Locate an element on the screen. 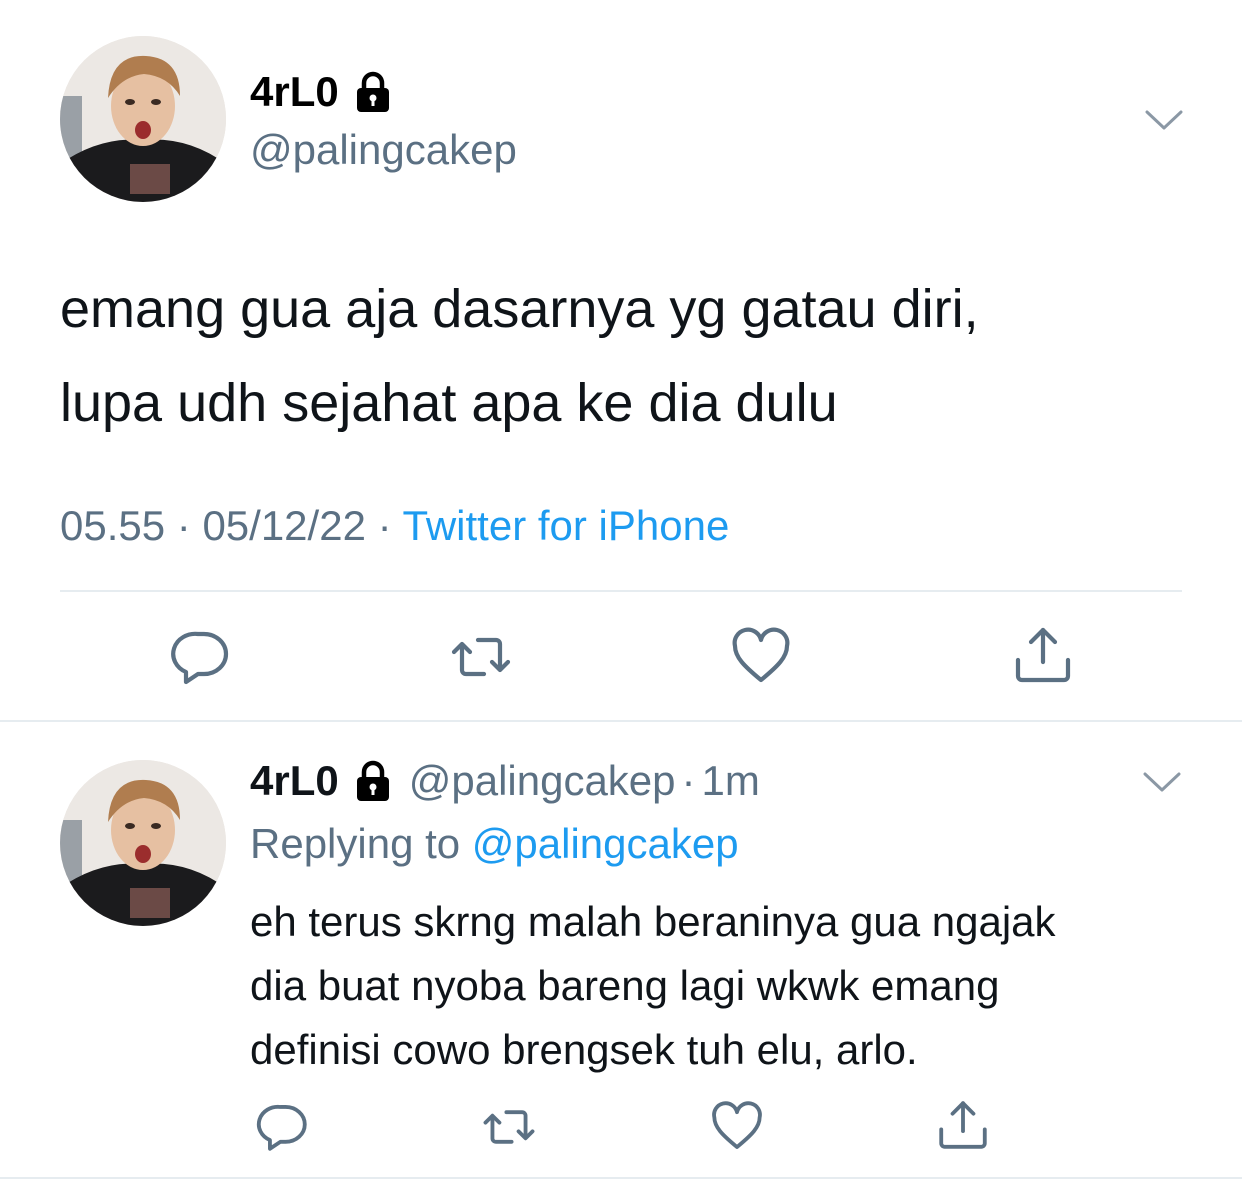 This screenshot has height=1181, width=1242. tweet-text-line: definisi cowo brengsek tuh elu, arlo. is located at coordinates (584, 1049).